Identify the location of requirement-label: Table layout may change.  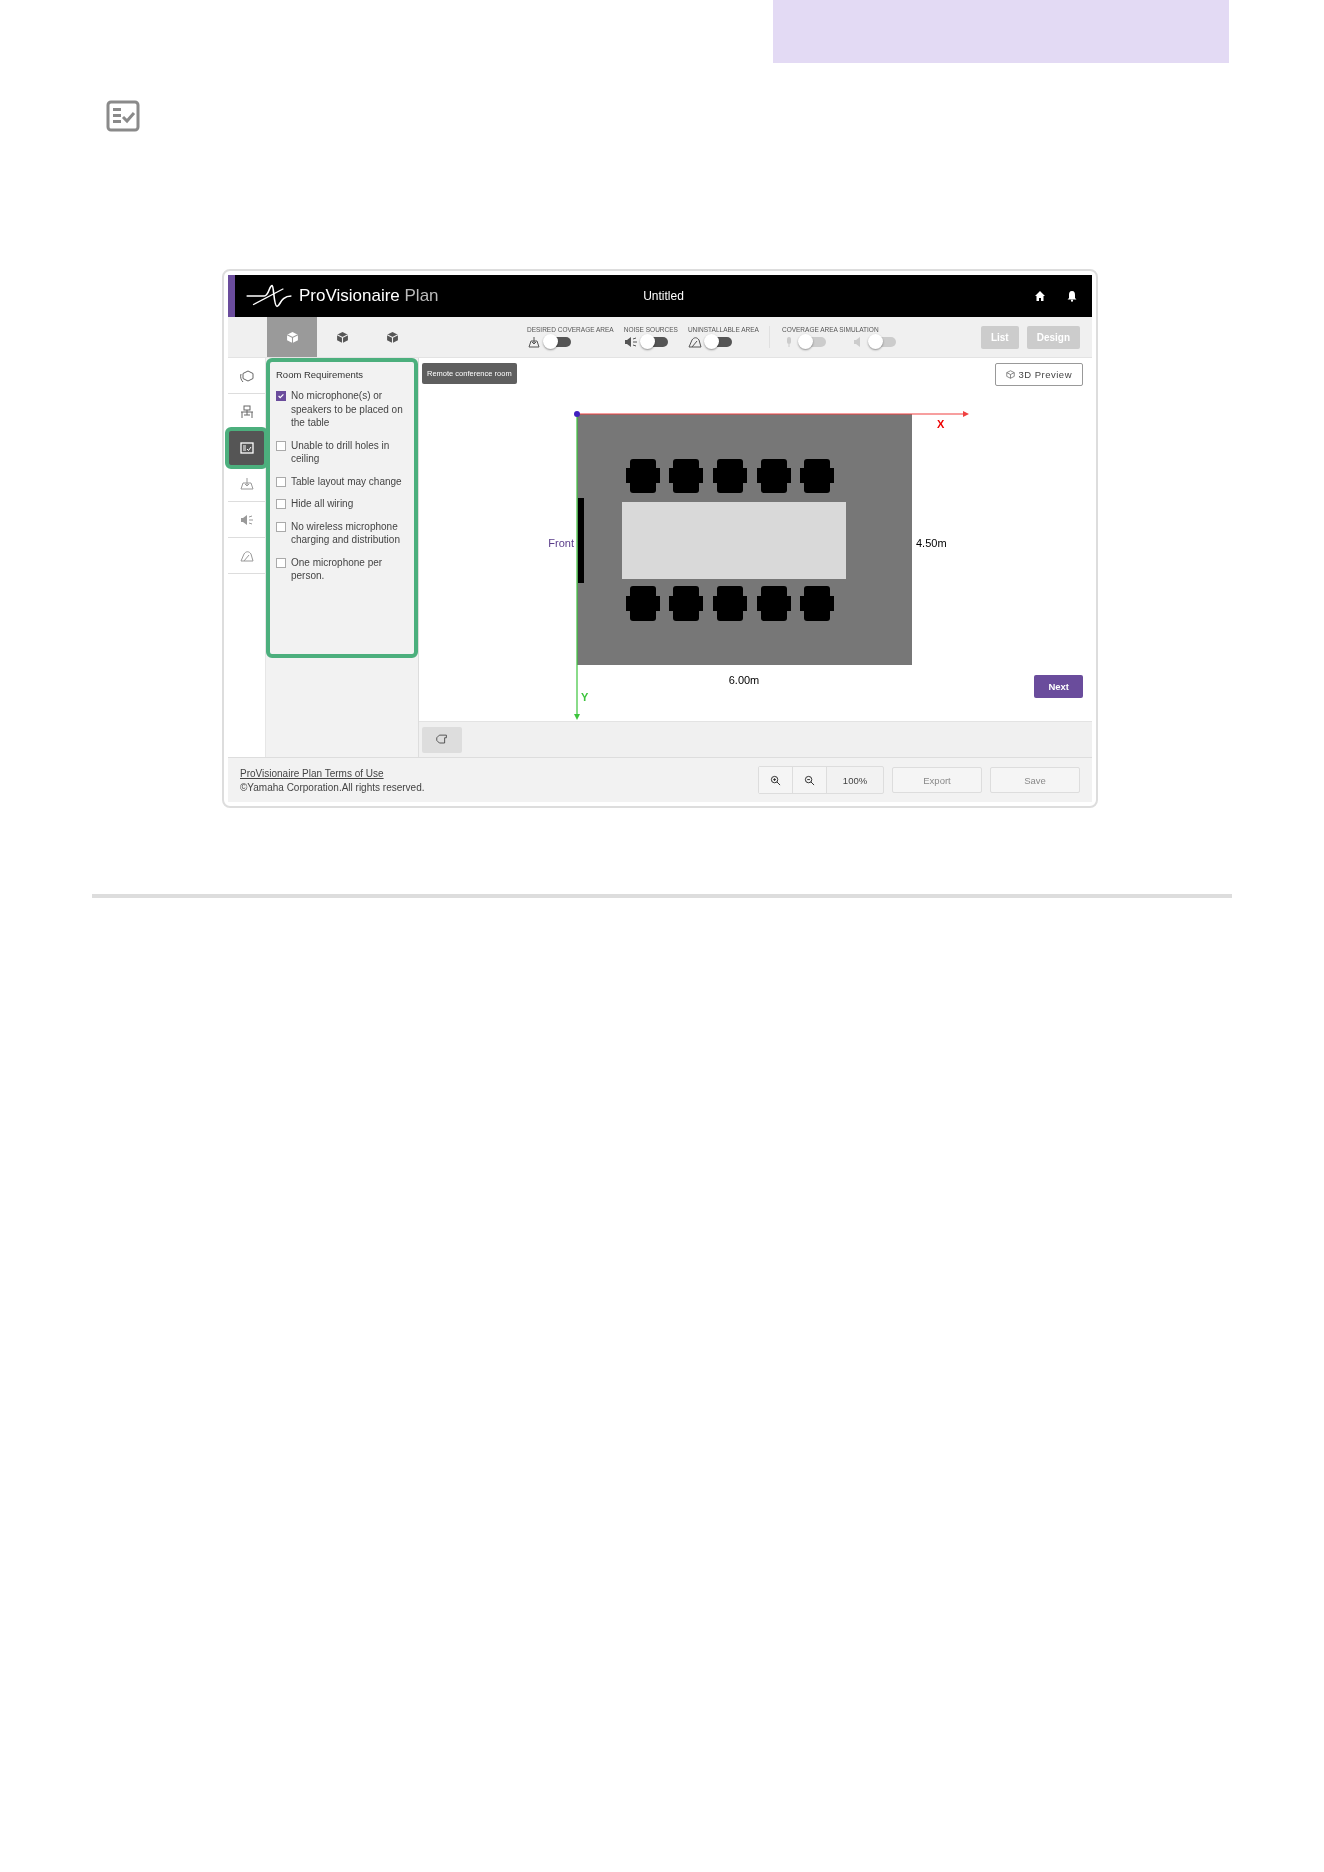
(346, 481).